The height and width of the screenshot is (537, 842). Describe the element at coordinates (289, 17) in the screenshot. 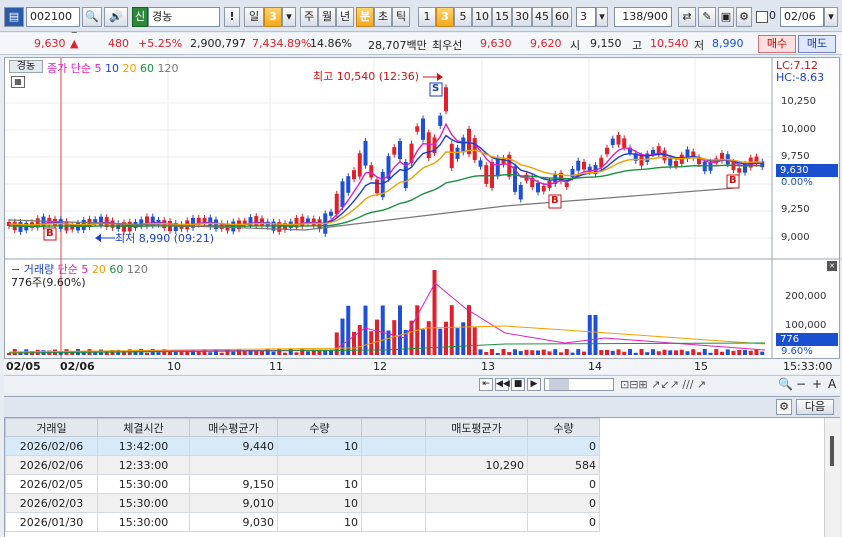

I see `period-dropdown-icon: ▾` at that location.